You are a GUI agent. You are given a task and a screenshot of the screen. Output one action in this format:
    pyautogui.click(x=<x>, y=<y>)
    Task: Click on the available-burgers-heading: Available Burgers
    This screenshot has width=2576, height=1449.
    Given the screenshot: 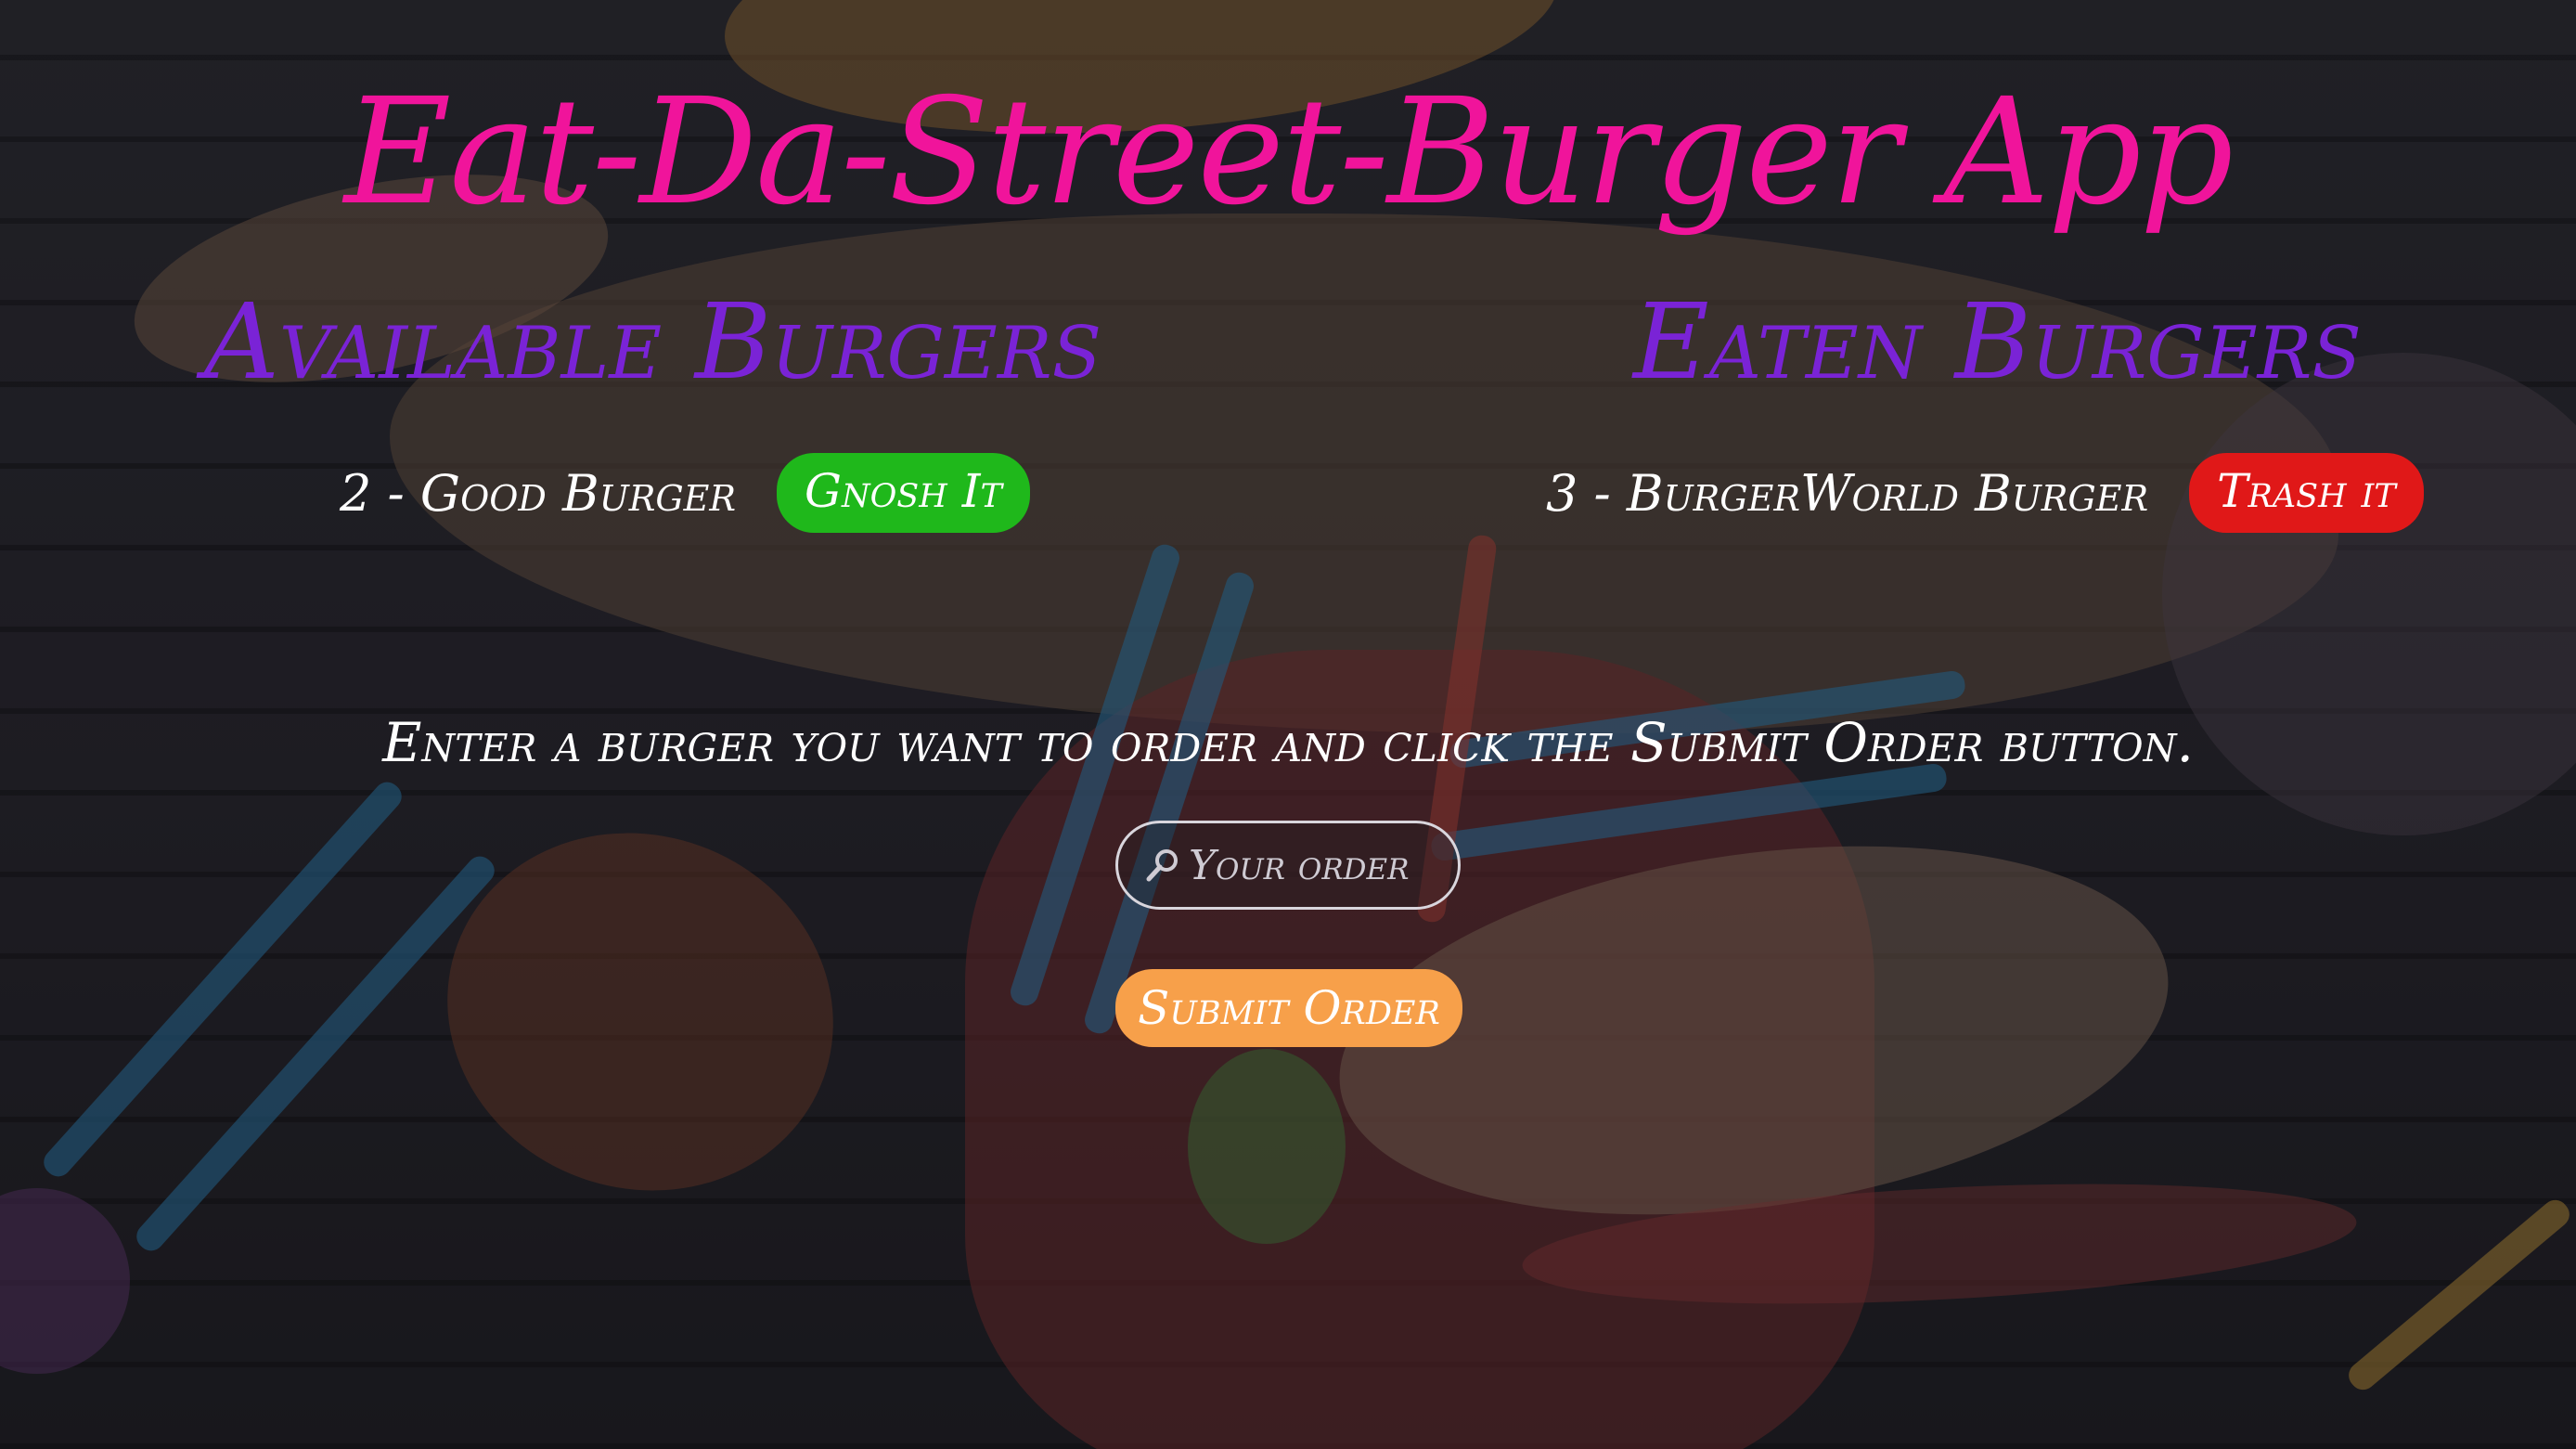 What is the action you would take?
    pyautogui.click(x=653, y=342)
    